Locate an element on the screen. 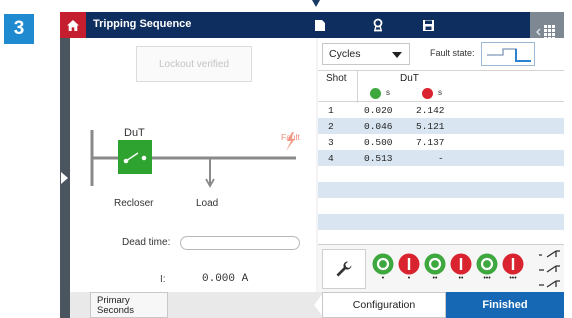 The height and width of the screenshot is (318, 572). chevron-down-icon is located at coordinates (397, 55).